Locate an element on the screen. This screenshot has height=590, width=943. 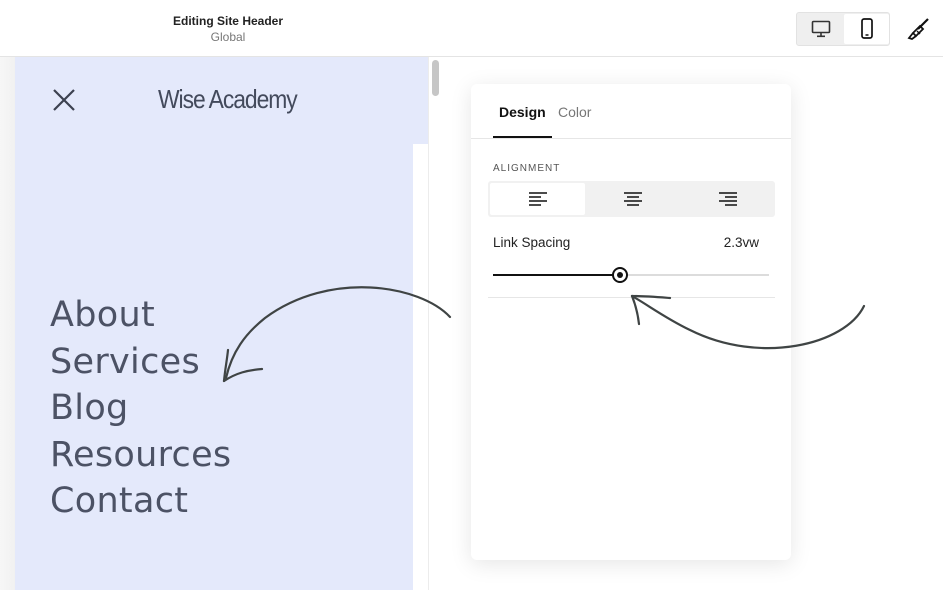
alignment-label: ALIGNMENT is located at coordinates (527, 168).